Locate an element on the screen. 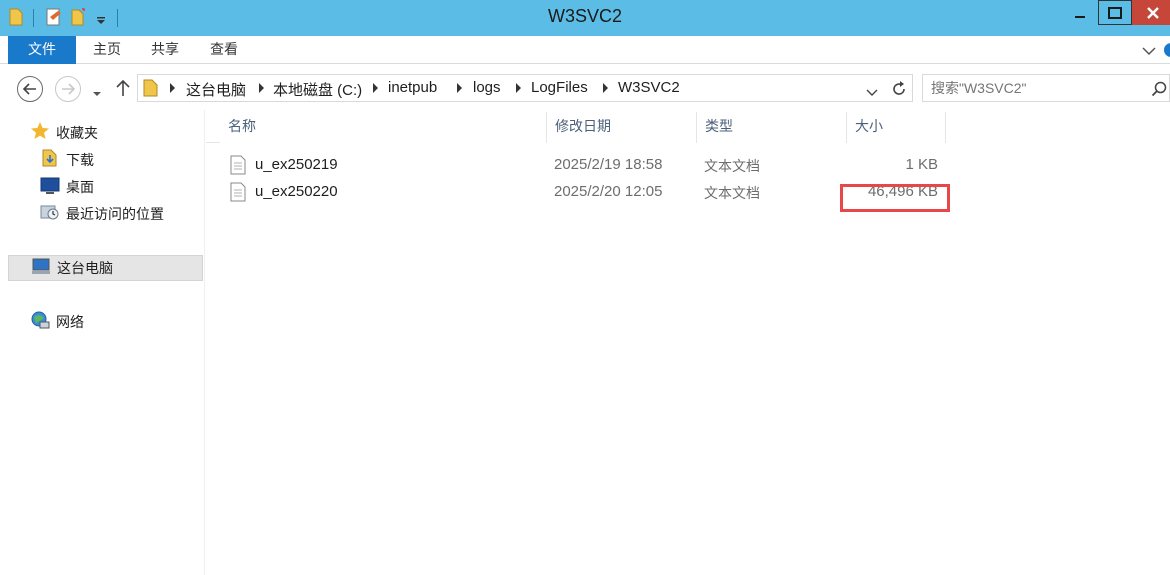 The height and width of the screenshot is (575, 1170). computer-icon is located at coordinates (41, 268).